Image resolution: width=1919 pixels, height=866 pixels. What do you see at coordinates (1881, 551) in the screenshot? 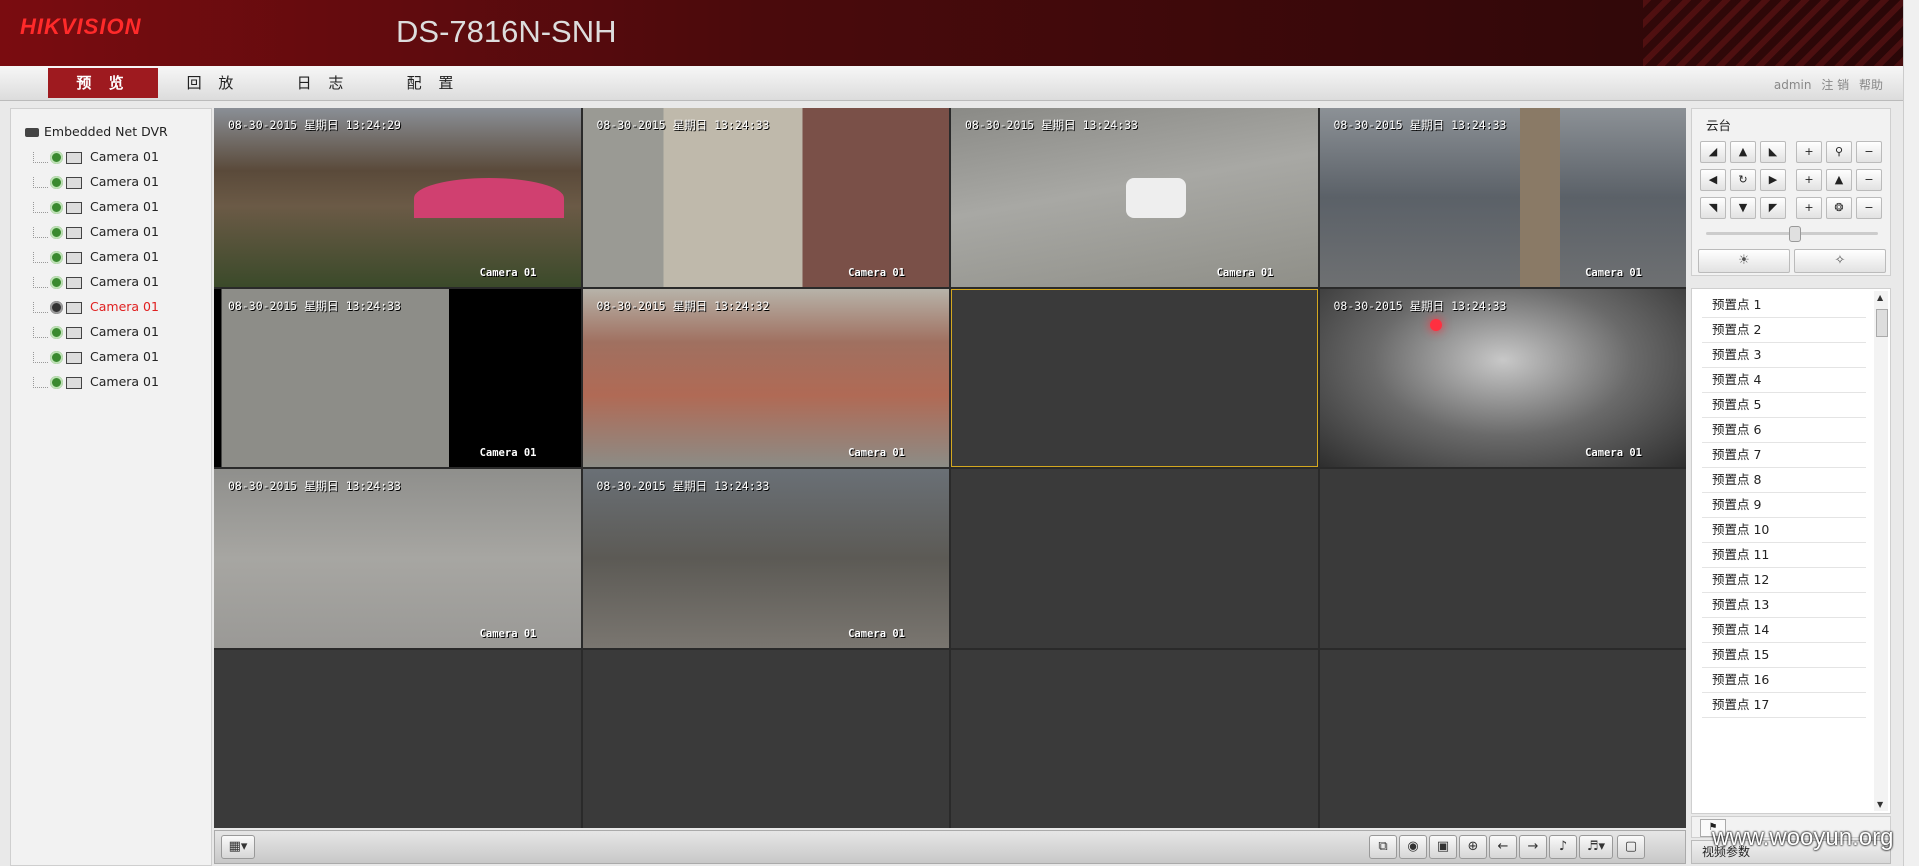
I see `preset-scrollbar: ▲ ▼` at bounding box center [1881, 551].